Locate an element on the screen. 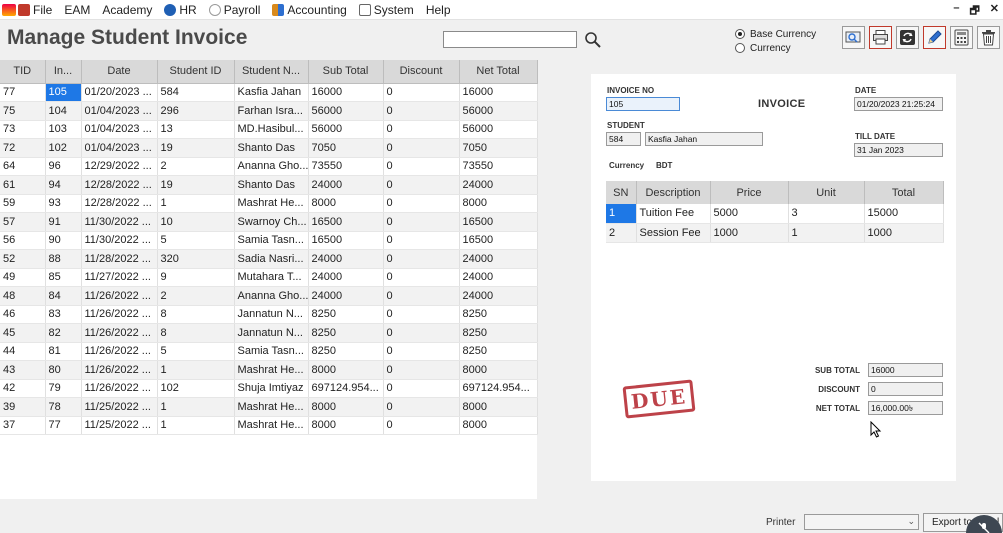 The height and width of the screenshot is (533, 1003). cell-net-total: 73550 is located at coordinates (498, 166).